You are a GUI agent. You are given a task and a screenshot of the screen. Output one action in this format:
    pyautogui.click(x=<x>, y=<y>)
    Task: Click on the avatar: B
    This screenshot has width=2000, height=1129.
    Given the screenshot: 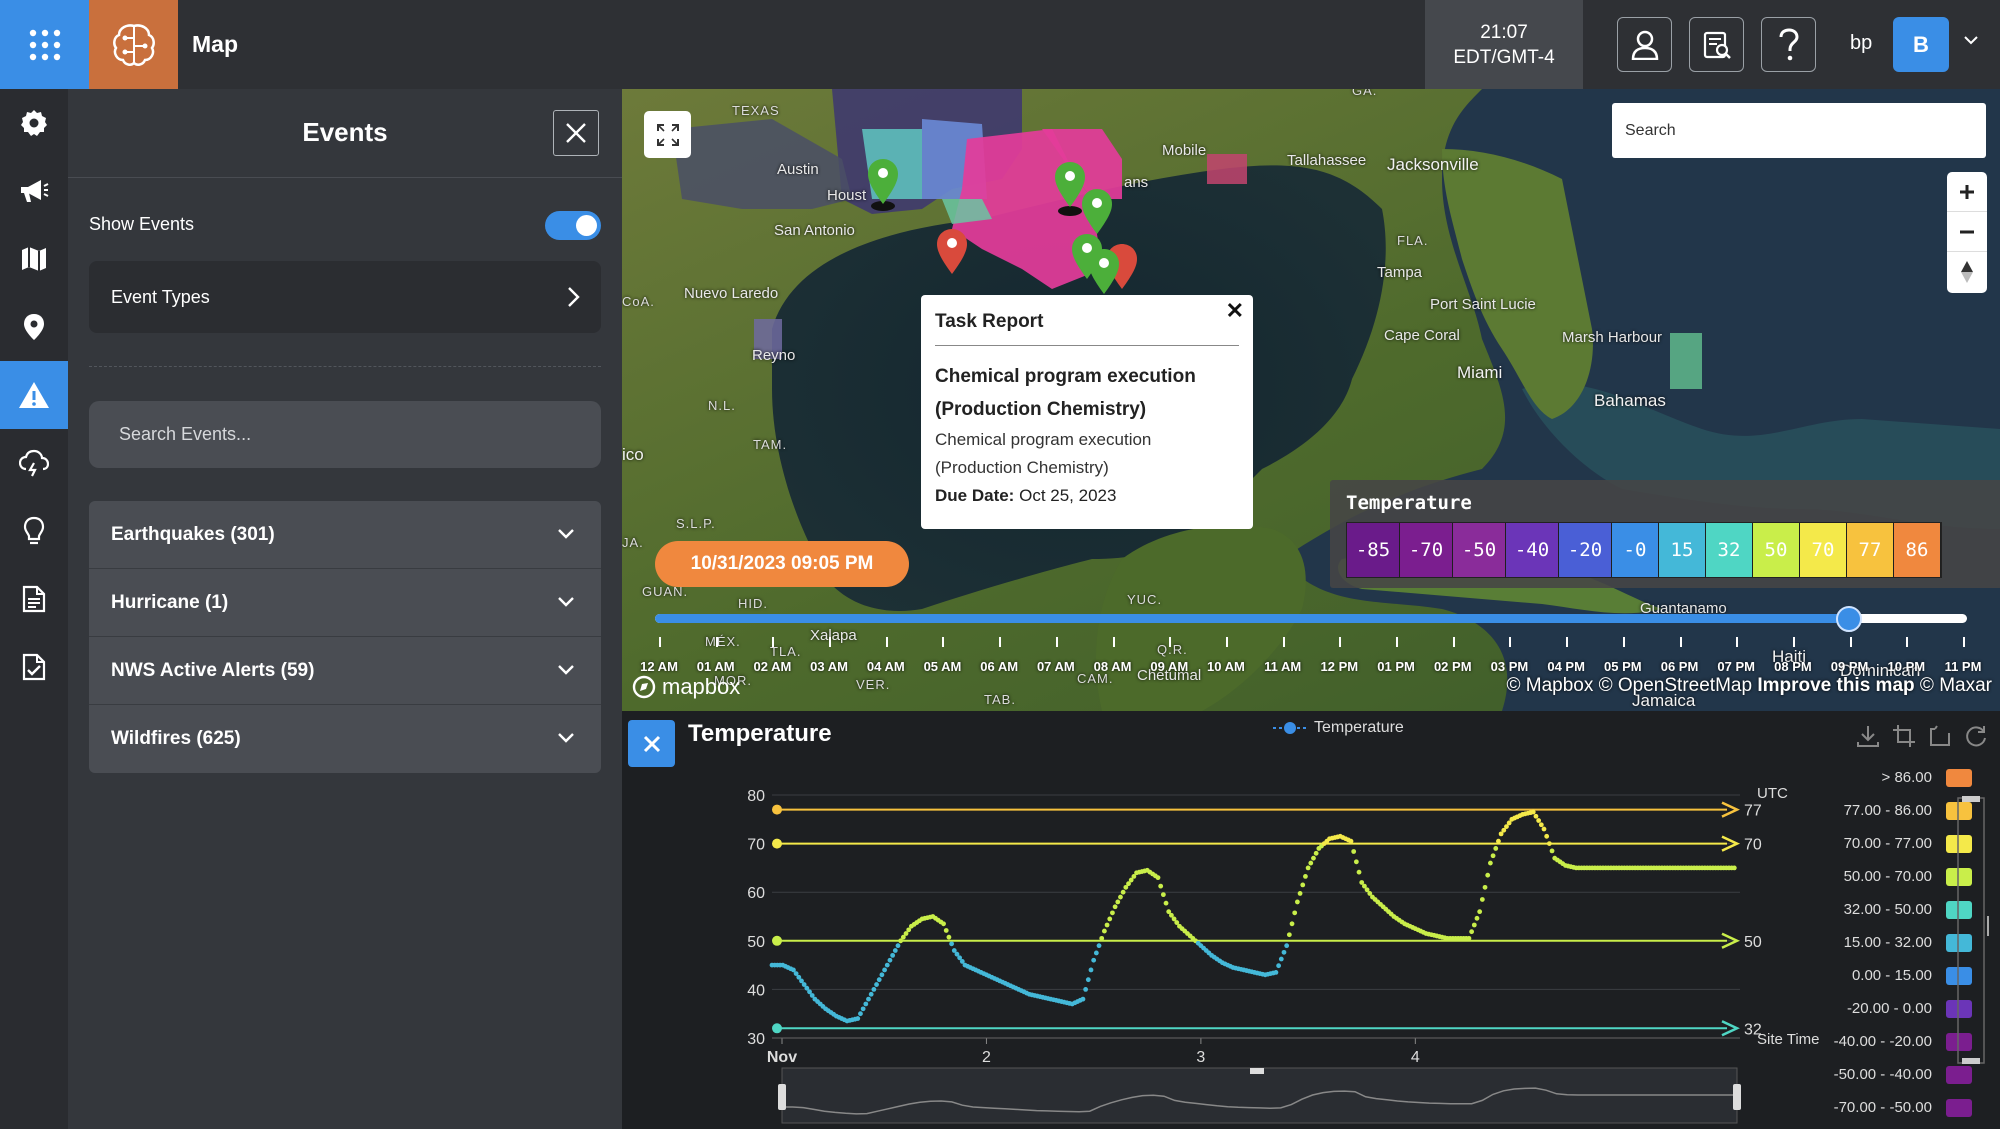 What is the action you would take?
    pyautogui.click(x=1921, y=44)
    